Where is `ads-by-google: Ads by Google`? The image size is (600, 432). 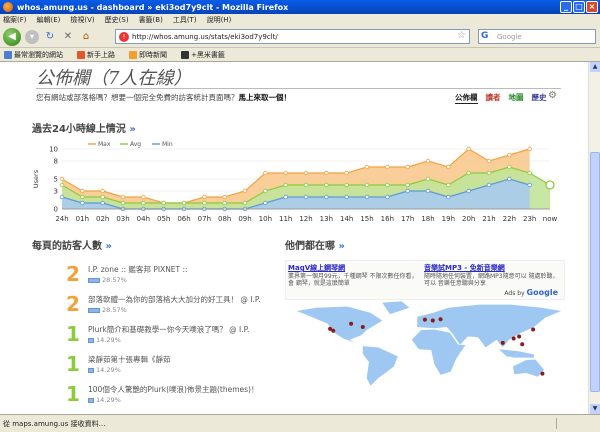
ads-by-google: Ads by Google is located at coordinates (531, 292).